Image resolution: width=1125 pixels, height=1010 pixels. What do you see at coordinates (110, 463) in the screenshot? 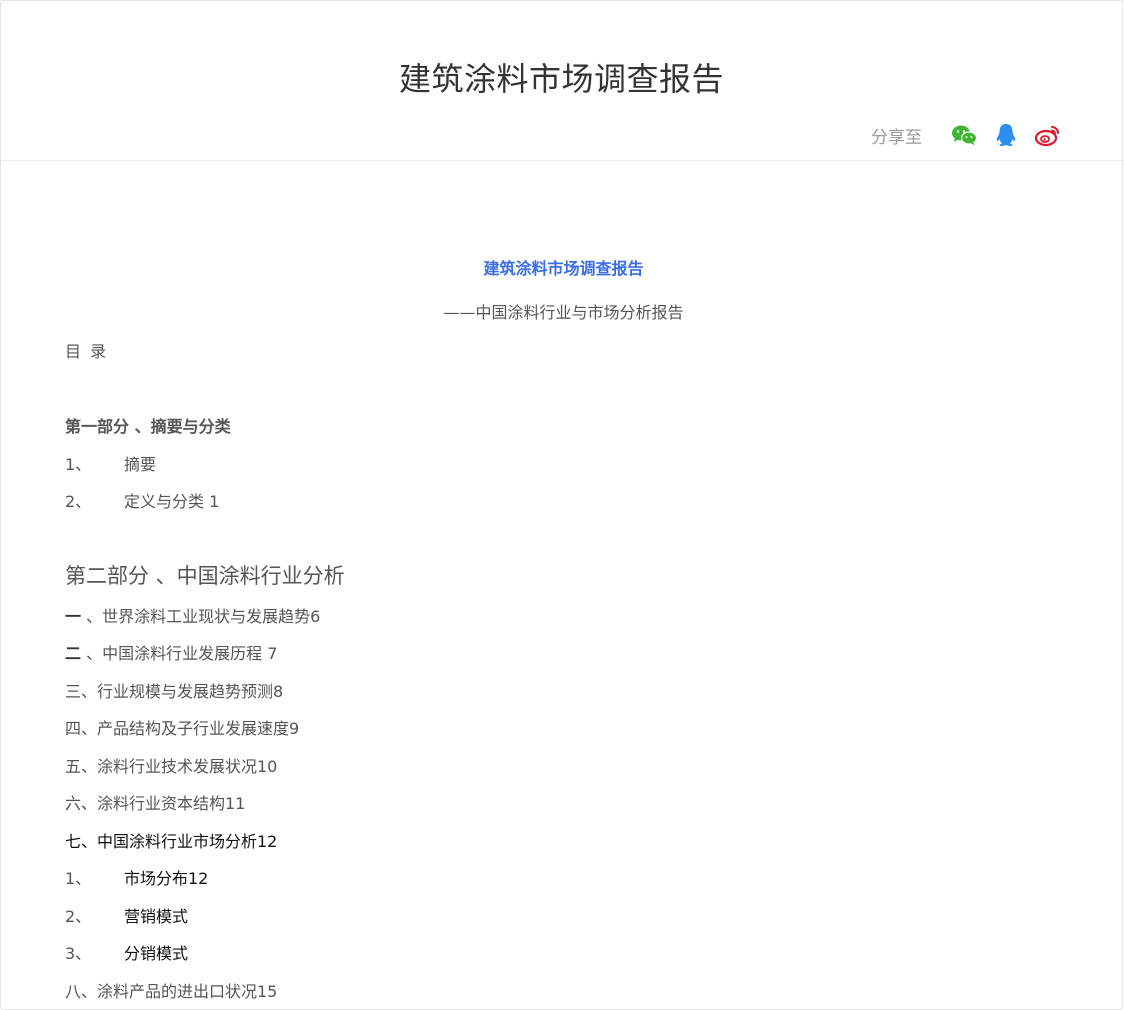
I see `toc-item: 1、 摘要` at bounding box center [110, 463].